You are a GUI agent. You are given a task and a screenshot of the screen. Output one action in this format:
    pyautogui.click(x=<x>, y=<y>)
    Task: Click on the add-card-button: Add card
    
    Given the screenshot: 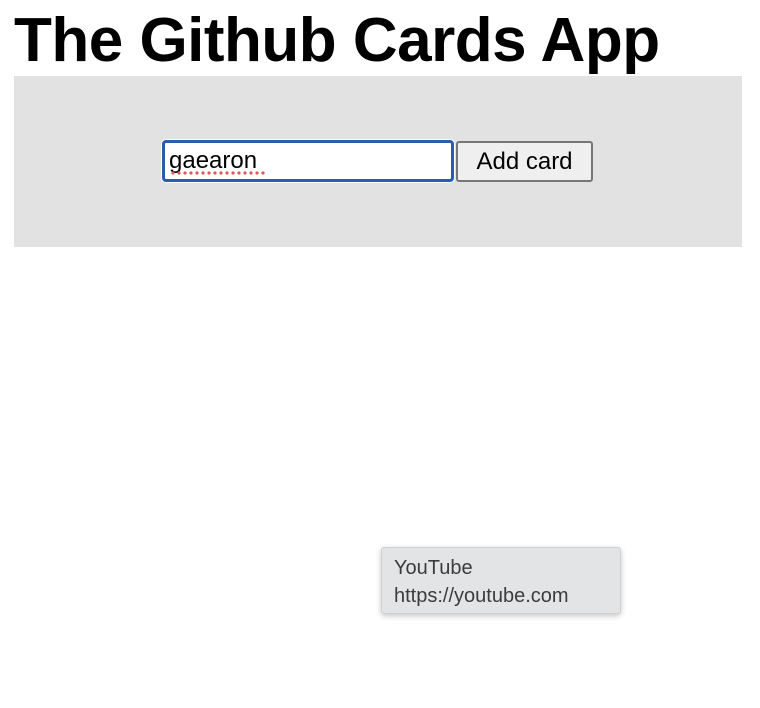 What is the action you would take?
    pyautogui.click(x=524, y=161)
    